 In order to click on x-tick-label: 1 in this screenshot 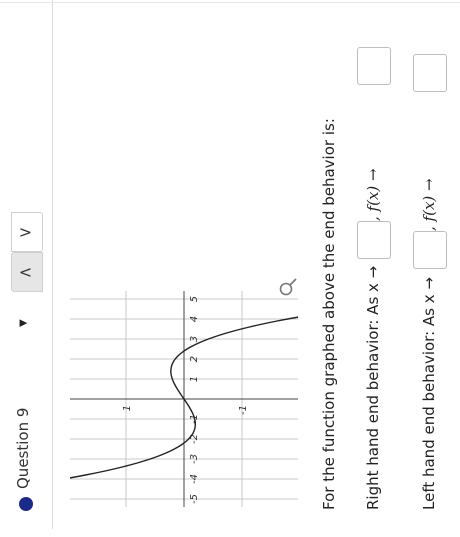, I will do `click(194, 379)`.